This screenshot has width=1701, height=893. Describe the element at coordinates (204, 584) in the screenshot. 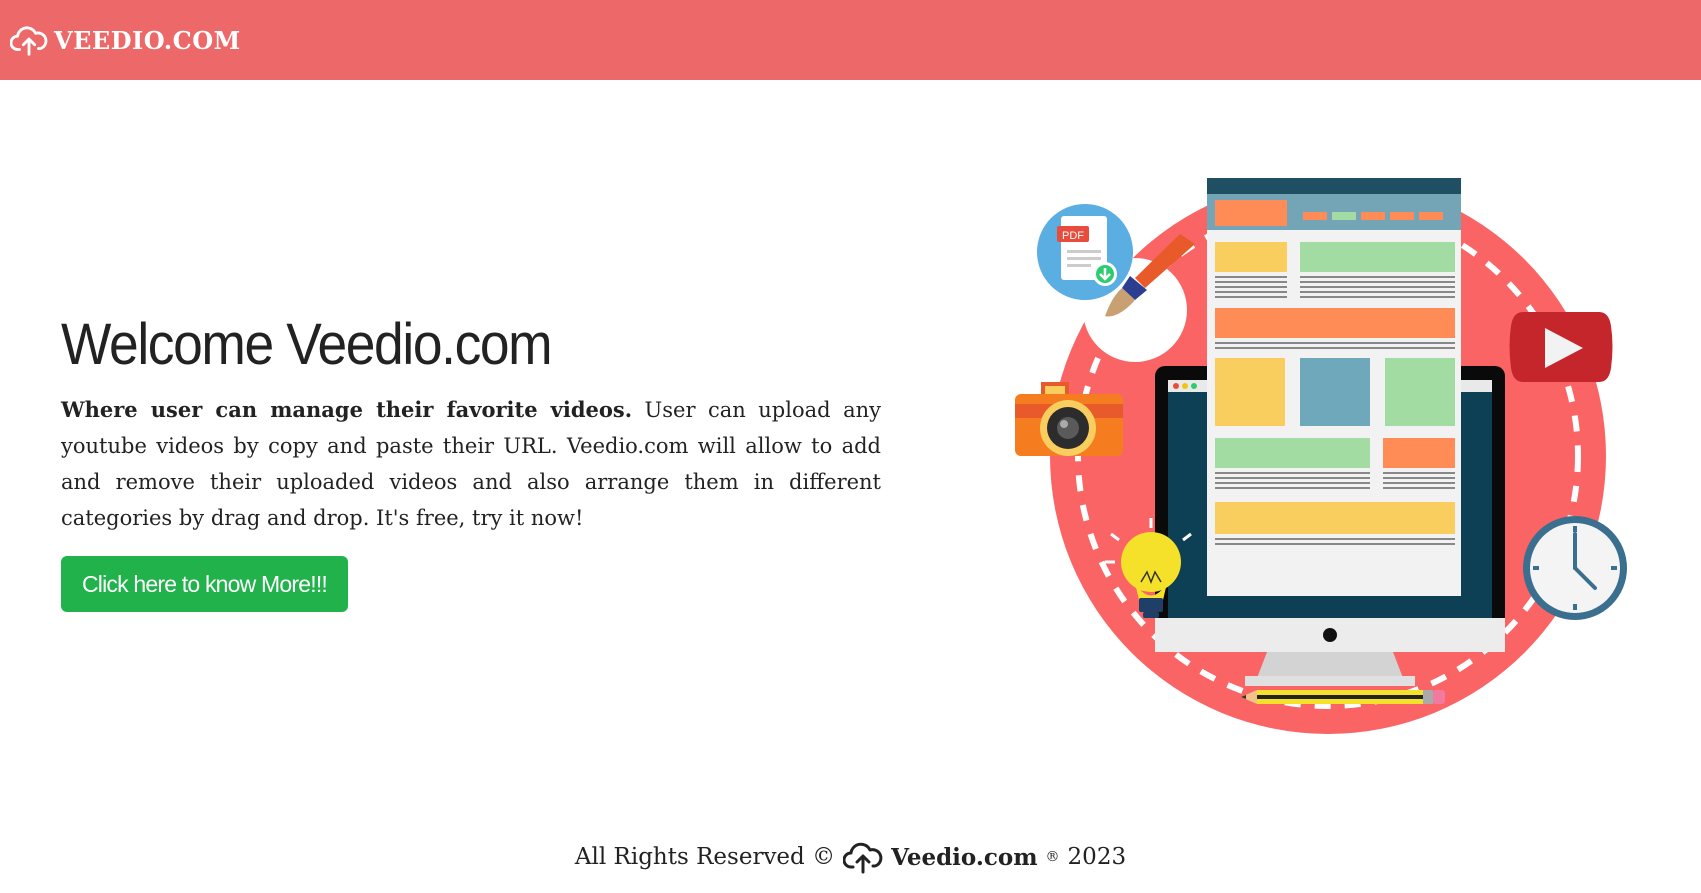

I see `know-more-button: Click here to know More!!!` at that location.